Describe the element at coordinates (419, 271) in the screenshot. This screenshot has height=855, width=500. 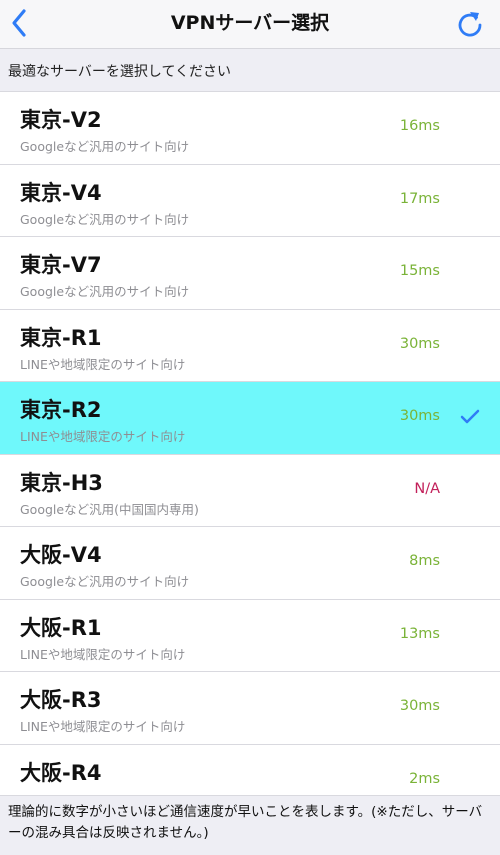
I see `server-ping: 15ms` at that location.